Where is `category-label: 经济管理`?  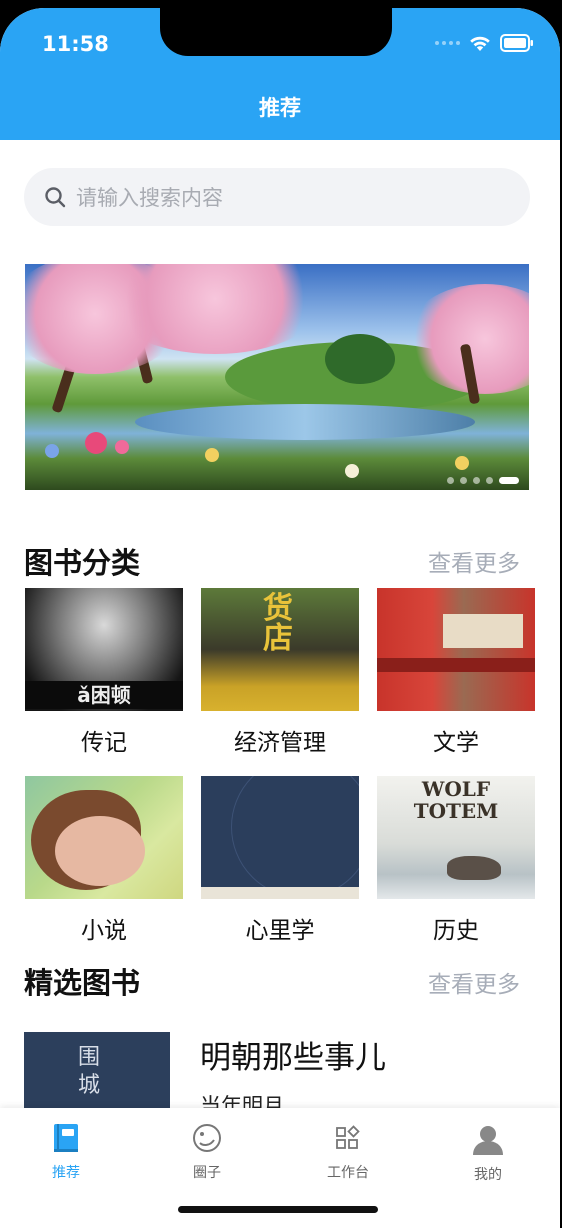 category-label: 经济管理 is located at coordinates (280, 743).